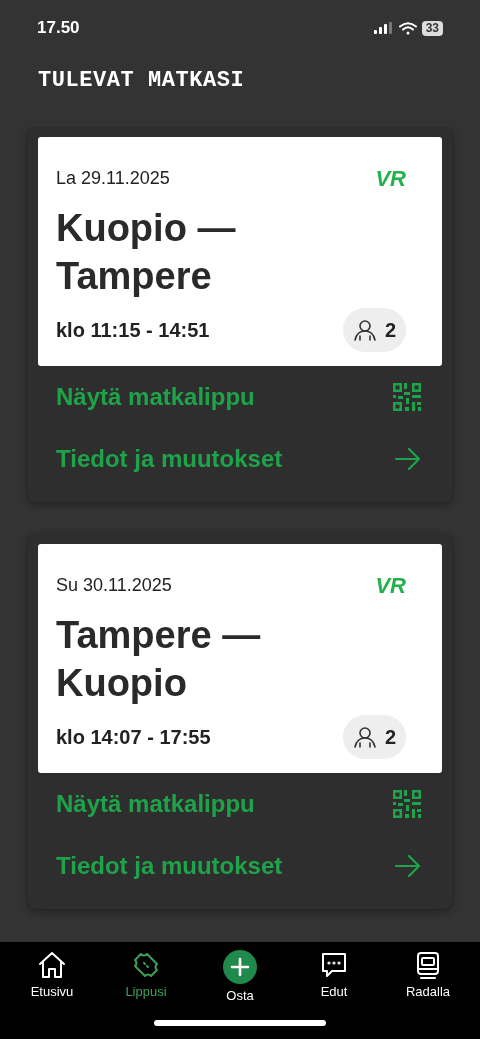 The image size is (480, 1039). What do you see at coordinates (383, 28) in the screenshot?
I see `signal-icon` at bounding box center [383, 28].